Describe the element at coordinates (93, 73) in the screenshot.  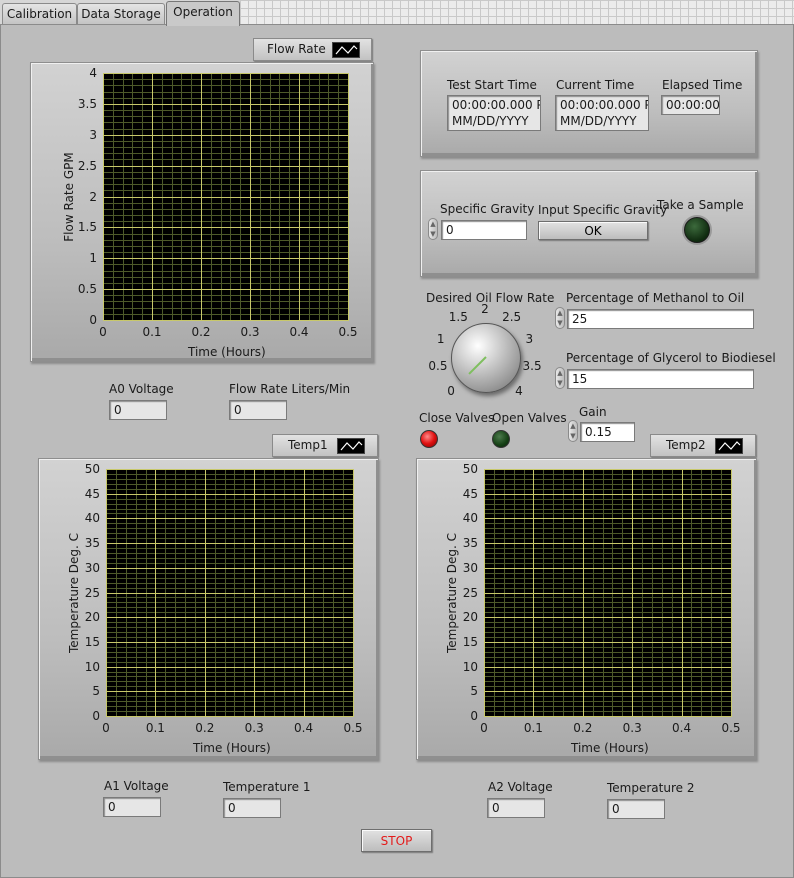
I see `y-tick-label: 4` at that location.